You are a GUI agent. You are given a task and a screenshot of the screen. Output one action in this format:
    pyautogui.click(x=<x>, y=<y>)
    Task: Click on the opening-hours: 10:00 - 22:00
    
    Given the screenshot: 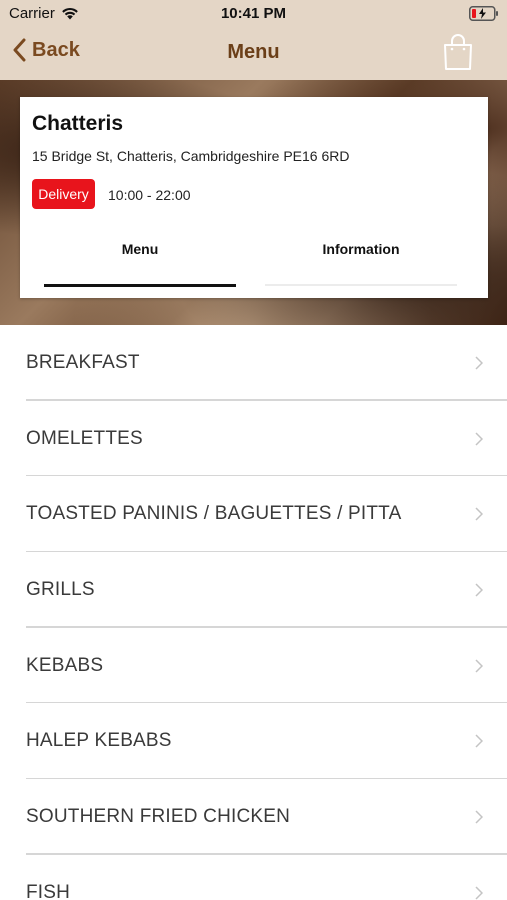 What is the action you would take?
    pyautogui.click(x=149, y=195)
    